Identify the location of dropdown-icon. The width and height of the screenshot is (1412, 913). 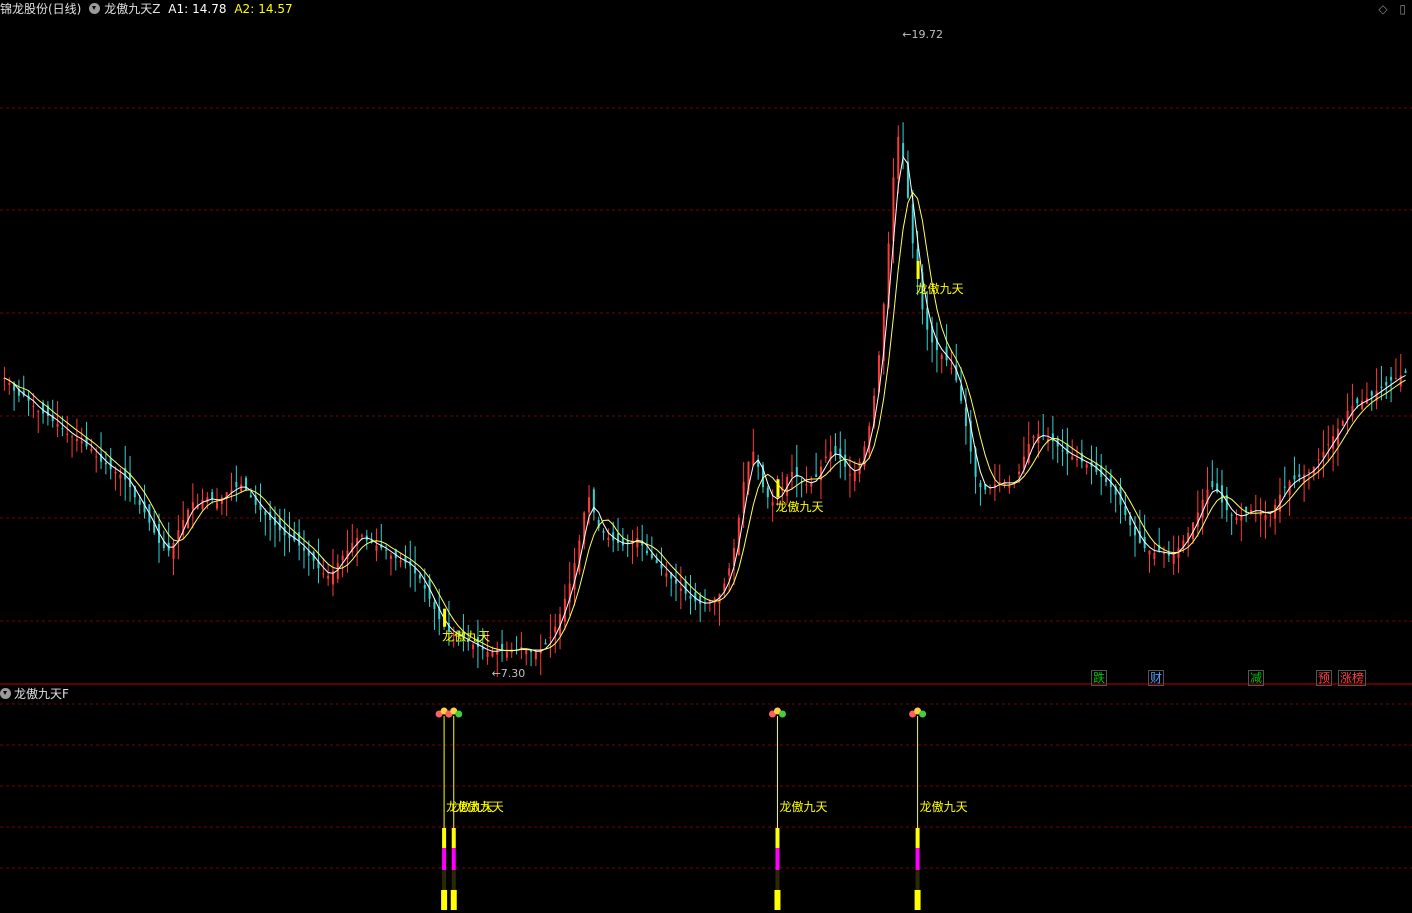
(5, 693).